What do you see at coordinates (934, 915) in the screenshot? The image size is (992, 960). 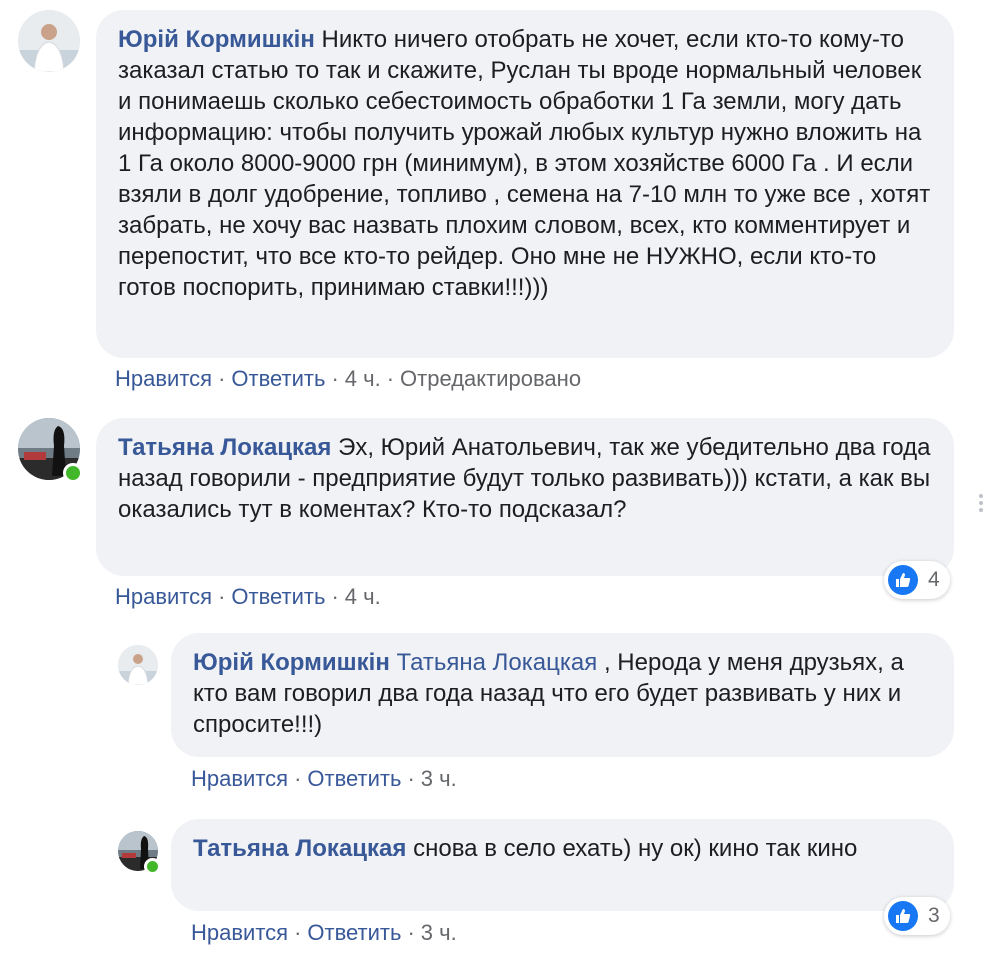 I see `reaction-count: 3` at bounding box center [934, 915].